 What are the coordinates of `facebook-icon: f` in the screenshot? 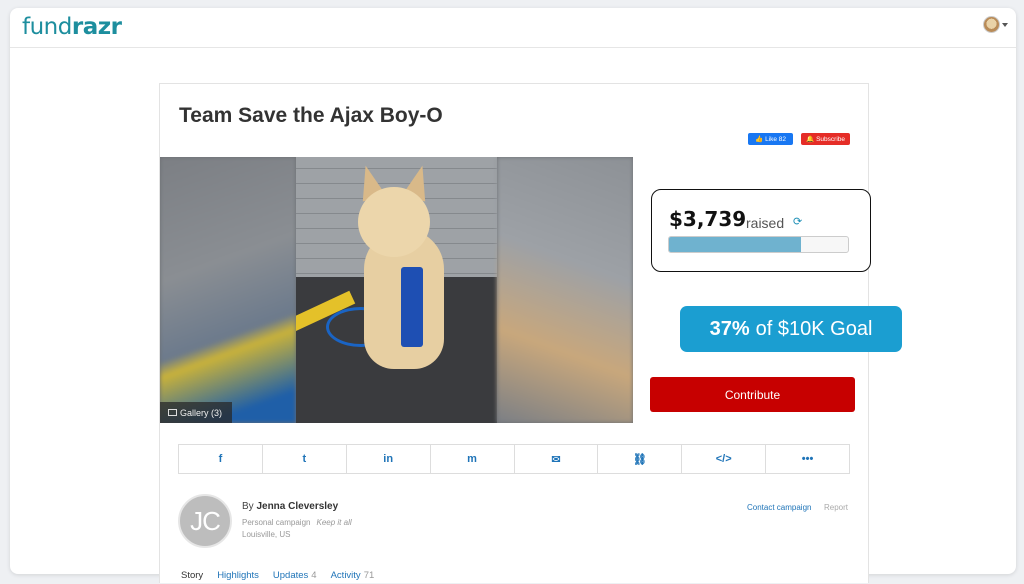 It's located at (220, 459).